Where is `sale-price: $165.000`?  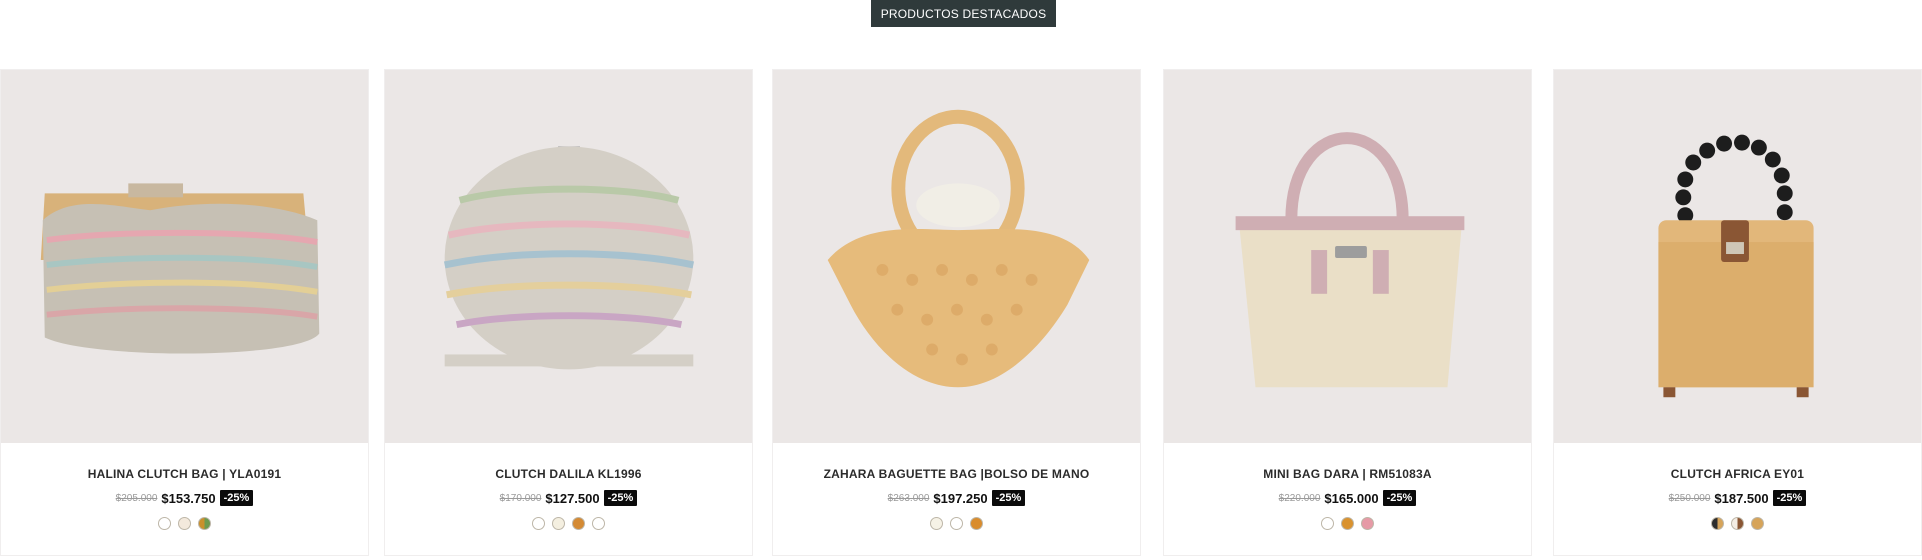 sale-price: $165.000 is located at coordinates (1351, 498).